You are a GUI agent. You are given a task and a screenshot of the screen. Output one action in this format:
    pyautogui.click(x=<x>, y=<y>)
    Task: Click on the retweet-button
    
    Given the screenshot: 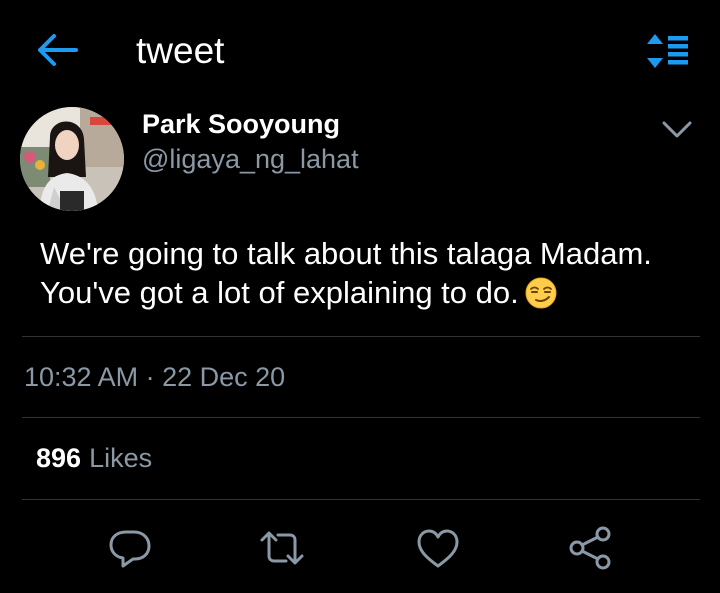 What is the action you would take?
    pyautogui.click(x=282, y=548)
    